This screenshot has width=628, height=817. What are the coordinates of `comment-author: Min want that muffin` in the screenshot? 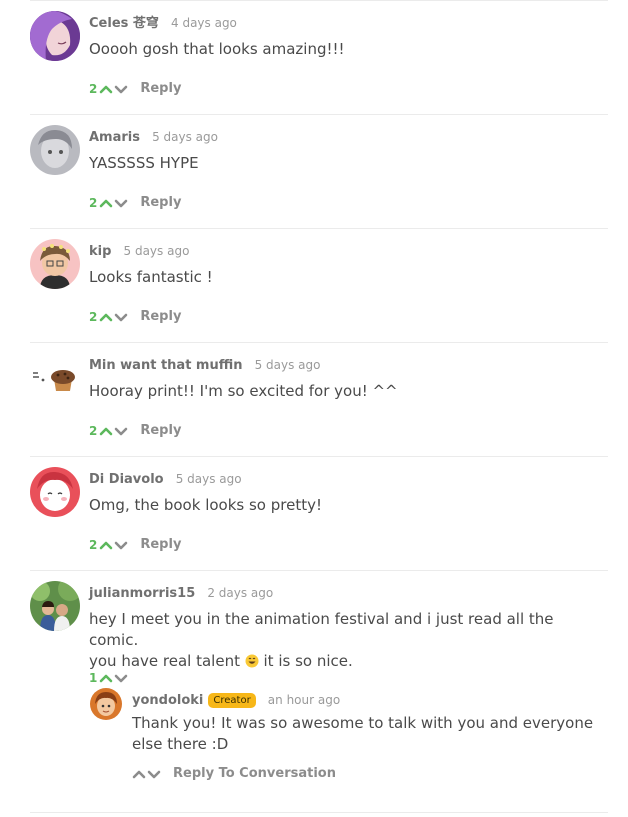 It's located at (166, 365).